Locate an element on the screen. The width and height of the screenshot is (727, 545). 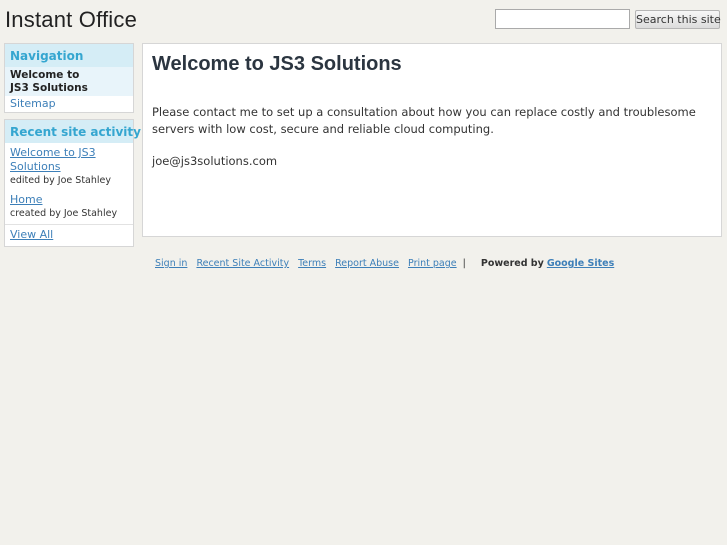
activity-link-welcome: Welcome to JS3 Solutions is located at coordinates (55, 160).